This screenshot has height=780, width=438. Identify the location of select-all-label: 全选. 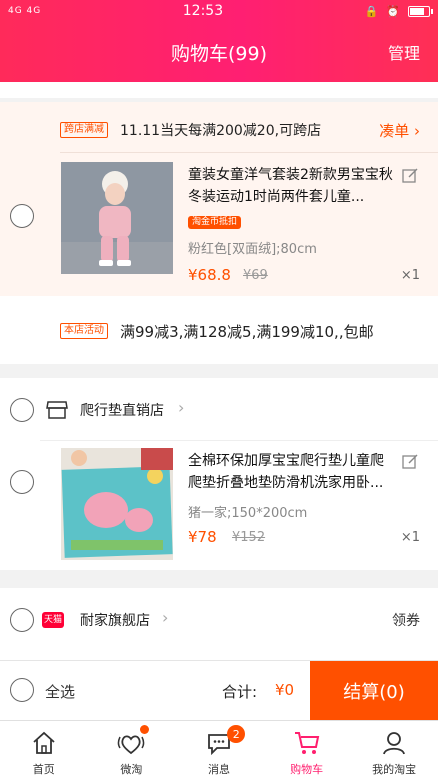
(60, 691).